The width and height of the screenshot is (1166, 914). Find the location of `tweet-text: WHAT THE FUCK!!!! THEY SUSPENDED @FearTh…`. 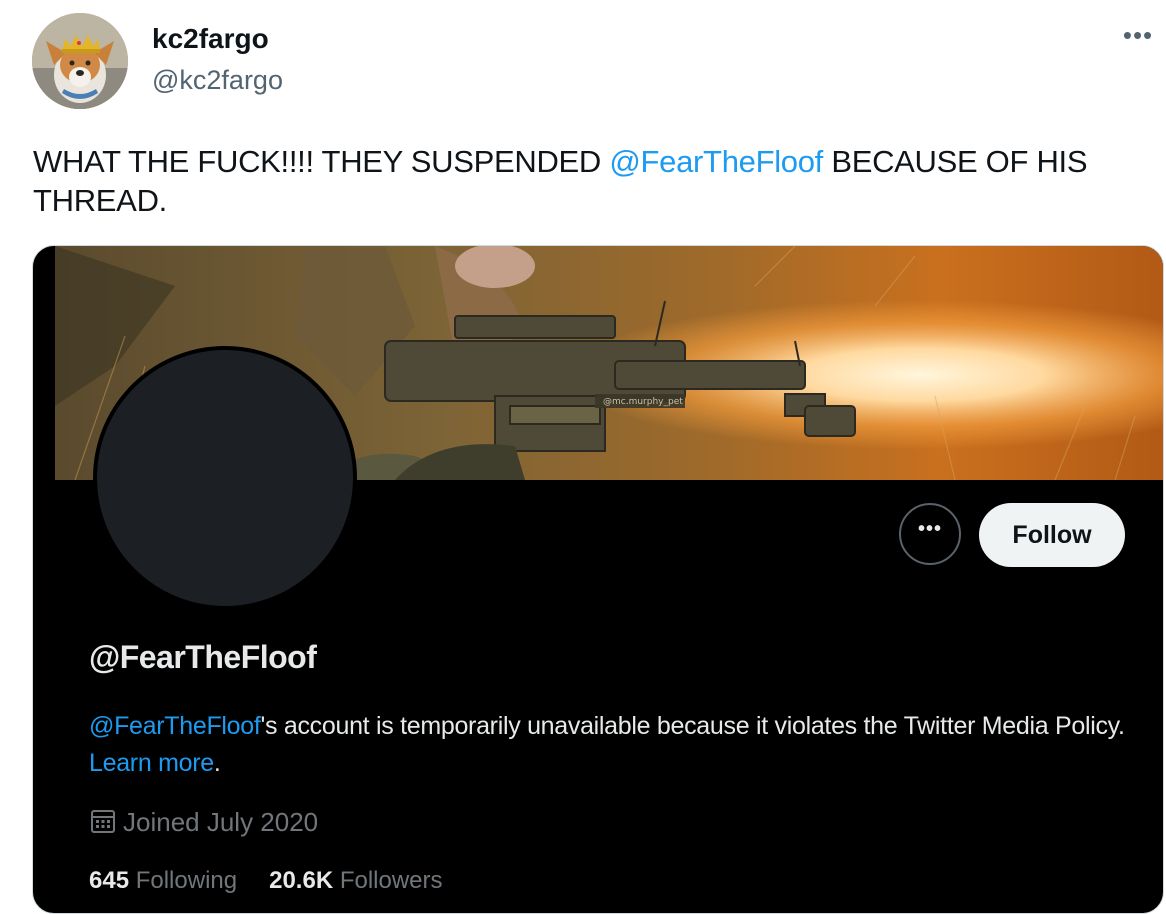

tweet-text: WHAT THE FUCK!!!! THEY SUSPENDED @FearTh… is located at coordinates (598, 181).